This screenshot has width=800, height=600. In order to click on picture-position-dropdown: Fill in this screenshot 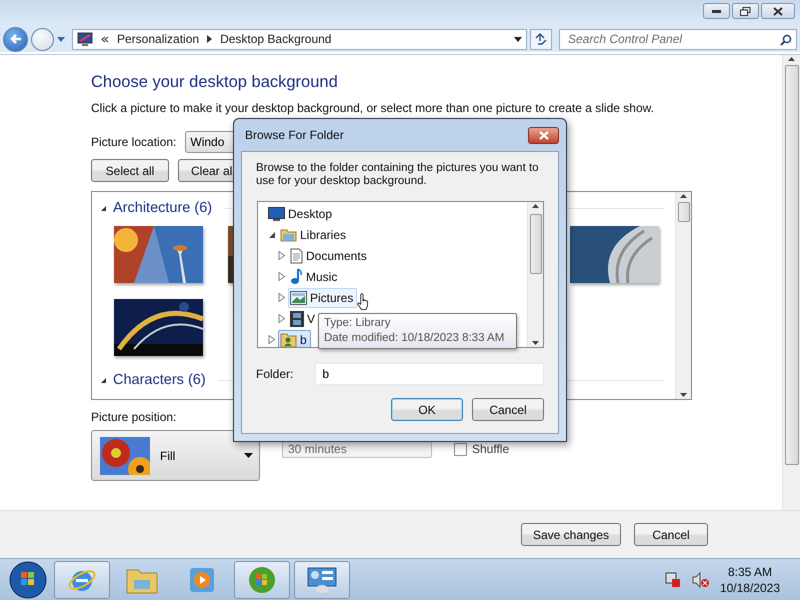, I will do `click(175, 455)`.